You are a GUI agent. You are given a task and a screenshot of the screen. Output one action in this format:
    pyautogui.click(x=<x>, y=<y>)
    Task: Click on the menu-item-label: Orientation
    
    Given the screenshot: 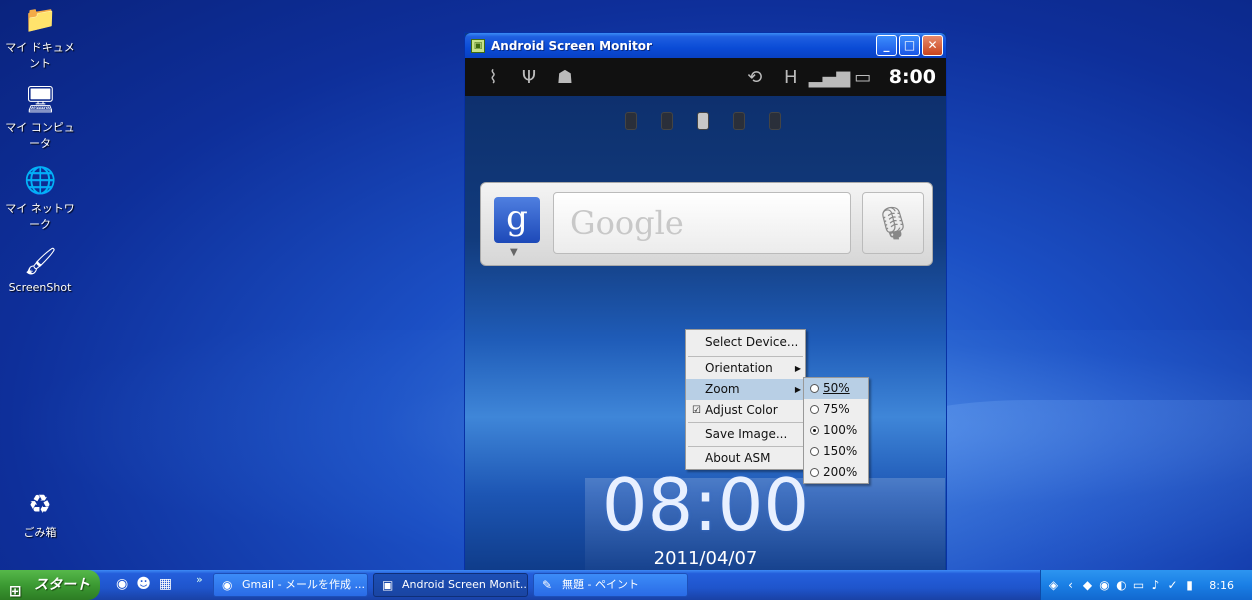 What is the action you would take?
    pyautogui.click(x=739, y=368)
    